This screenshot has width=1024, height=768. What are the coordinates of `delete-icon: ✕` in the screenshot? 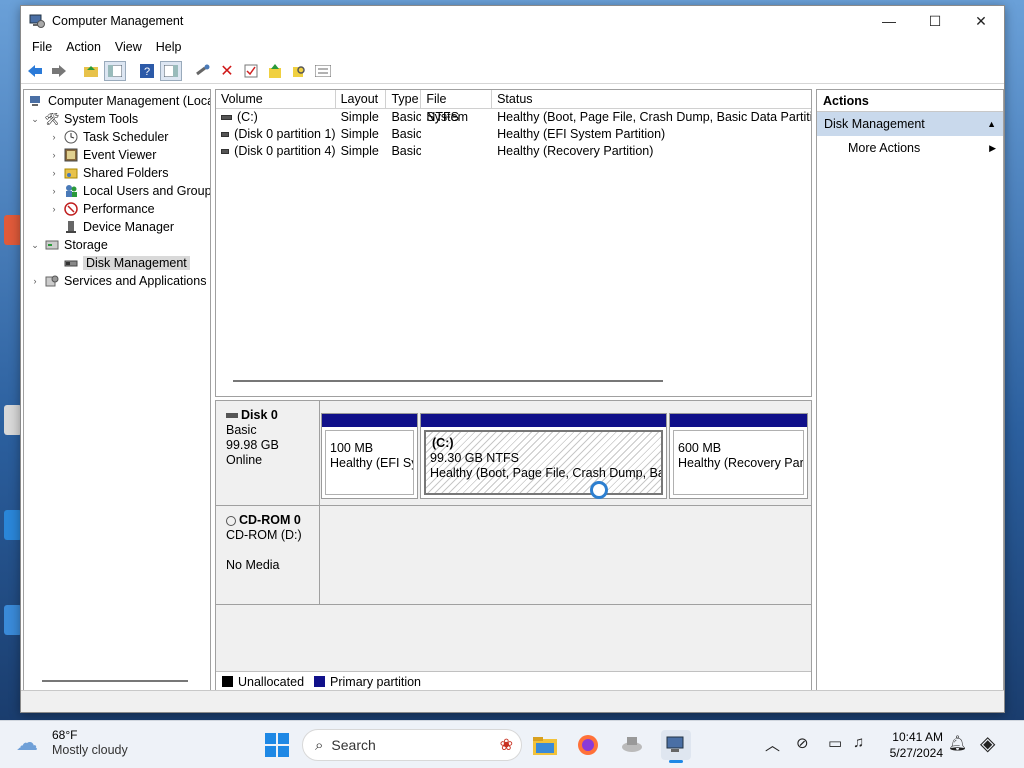 It's located at (227, 71).